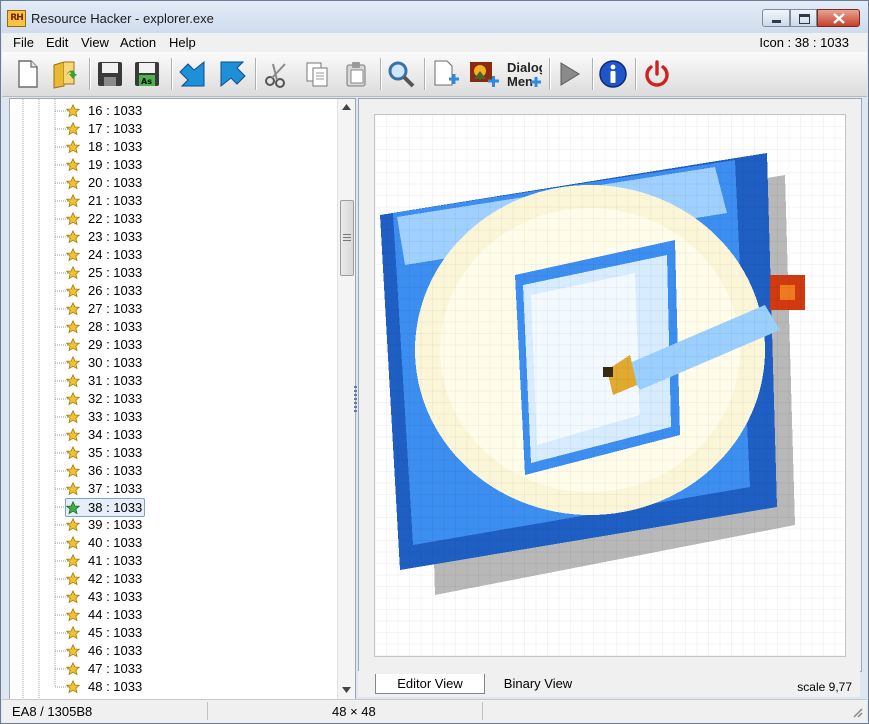  Describe the element at coordinates (182, 42) in the screenshot. I see `menu-help: Help` at that location.